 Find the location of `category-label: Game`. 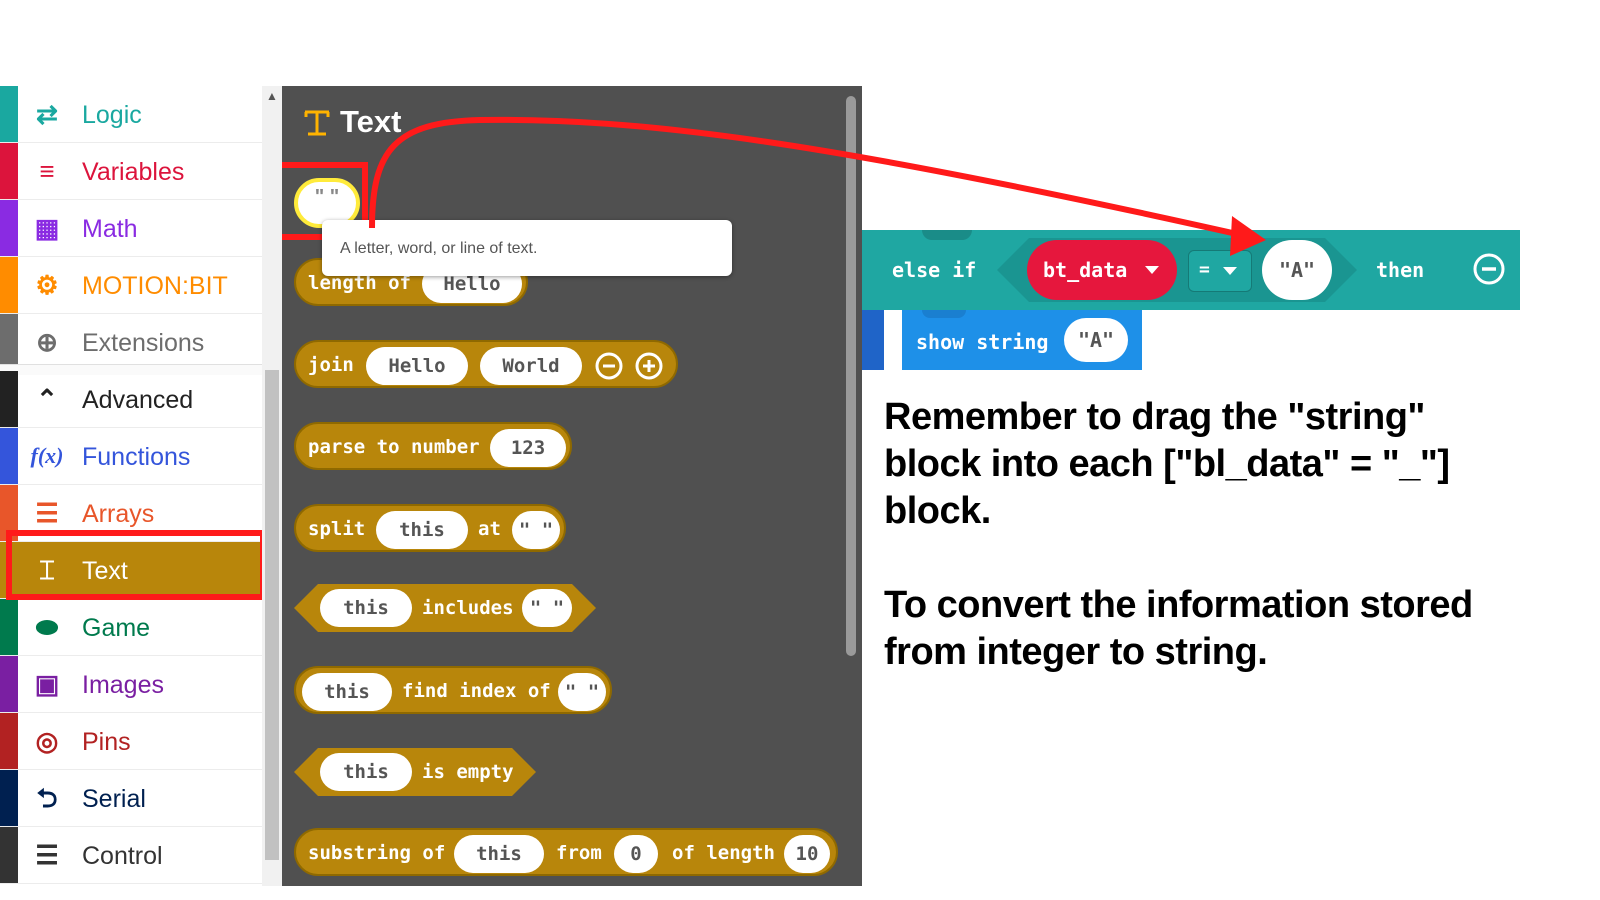

category-label: Game is located at coordinates (116, 628).